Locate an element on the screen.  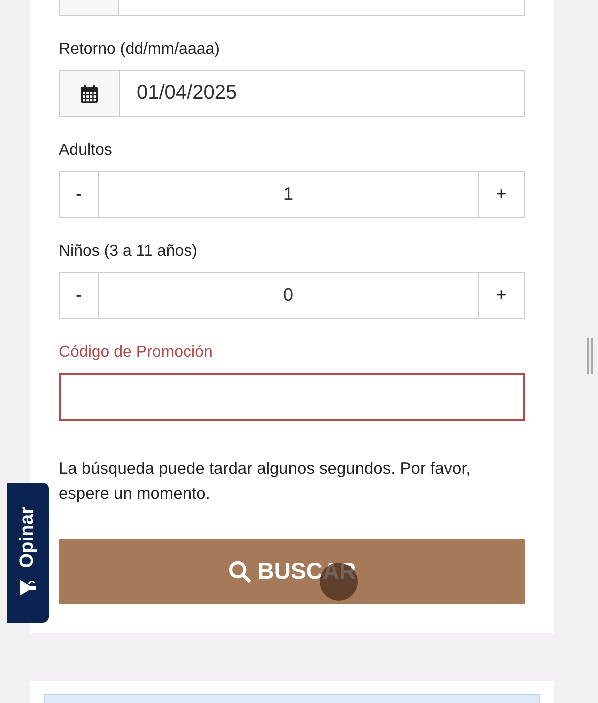
count-field: 1 is located at coordinates (288, 194).